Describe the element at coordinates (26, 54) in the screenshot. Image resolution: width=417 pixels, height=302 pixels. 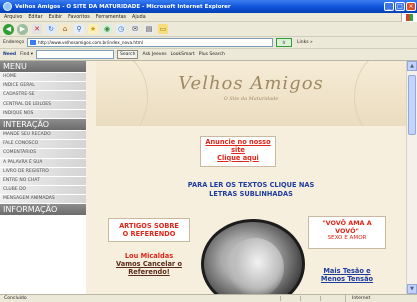
I see `search-find-menu: Find ▾` at that location.